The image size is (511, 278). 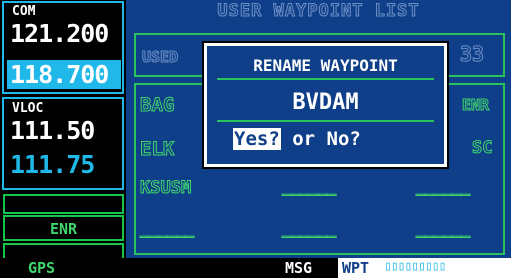 What do you see at coordinates (257, 139) in the screenshot?
I see `yes-button: Yes?` at bounding box center [257, 139].